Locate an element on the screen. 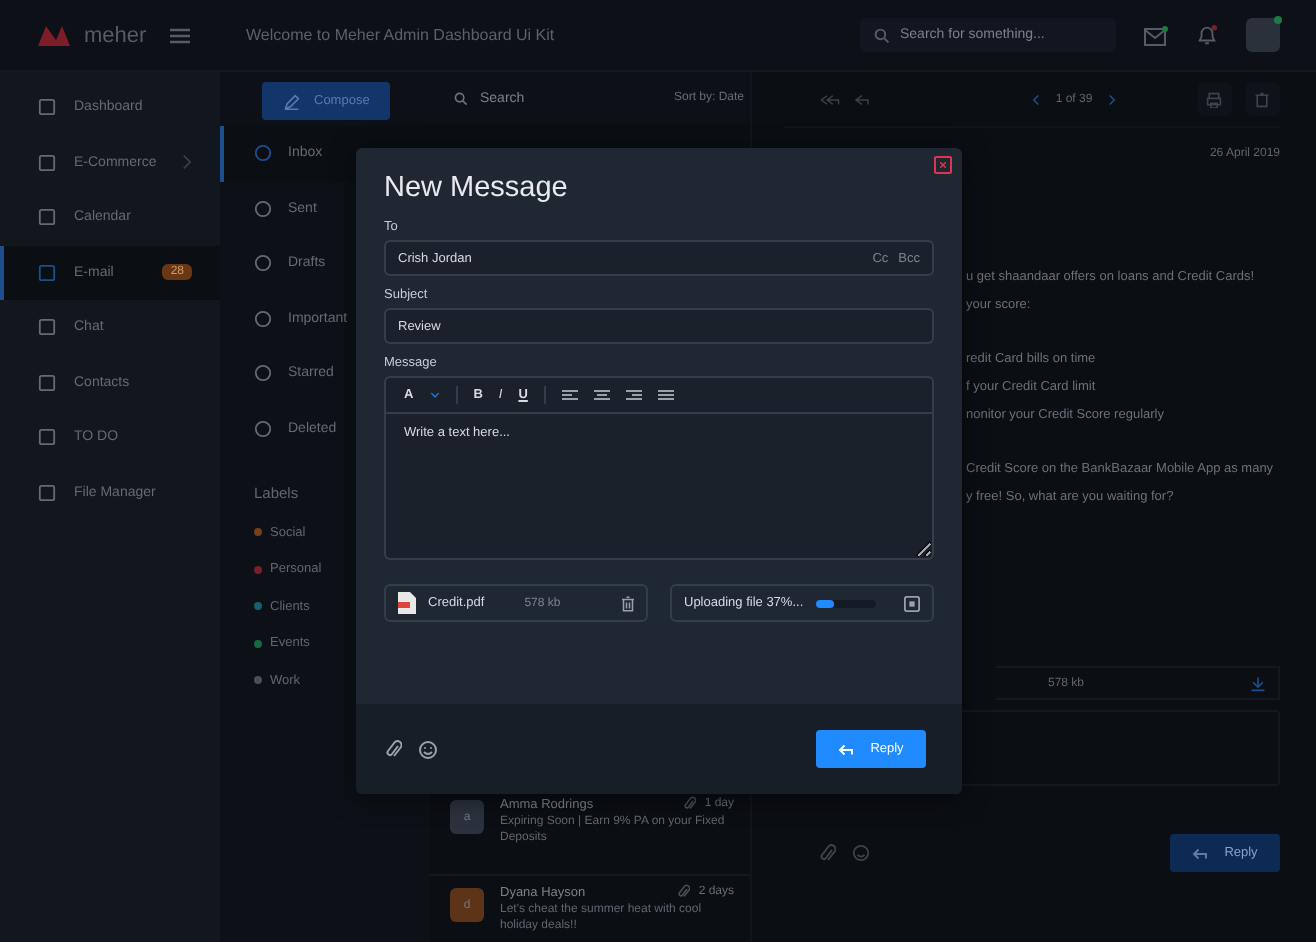 The width and height of the screenshot is (1316, 942). align-center-icon is located at coordinates (601, 395).